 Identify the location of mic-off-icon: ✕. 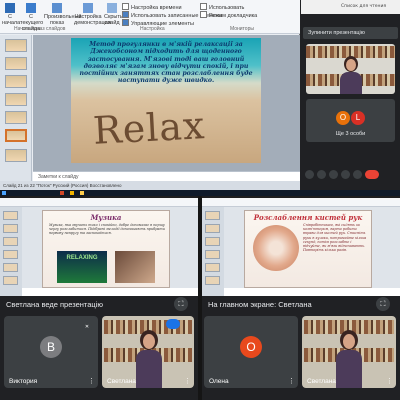
(87, 327).